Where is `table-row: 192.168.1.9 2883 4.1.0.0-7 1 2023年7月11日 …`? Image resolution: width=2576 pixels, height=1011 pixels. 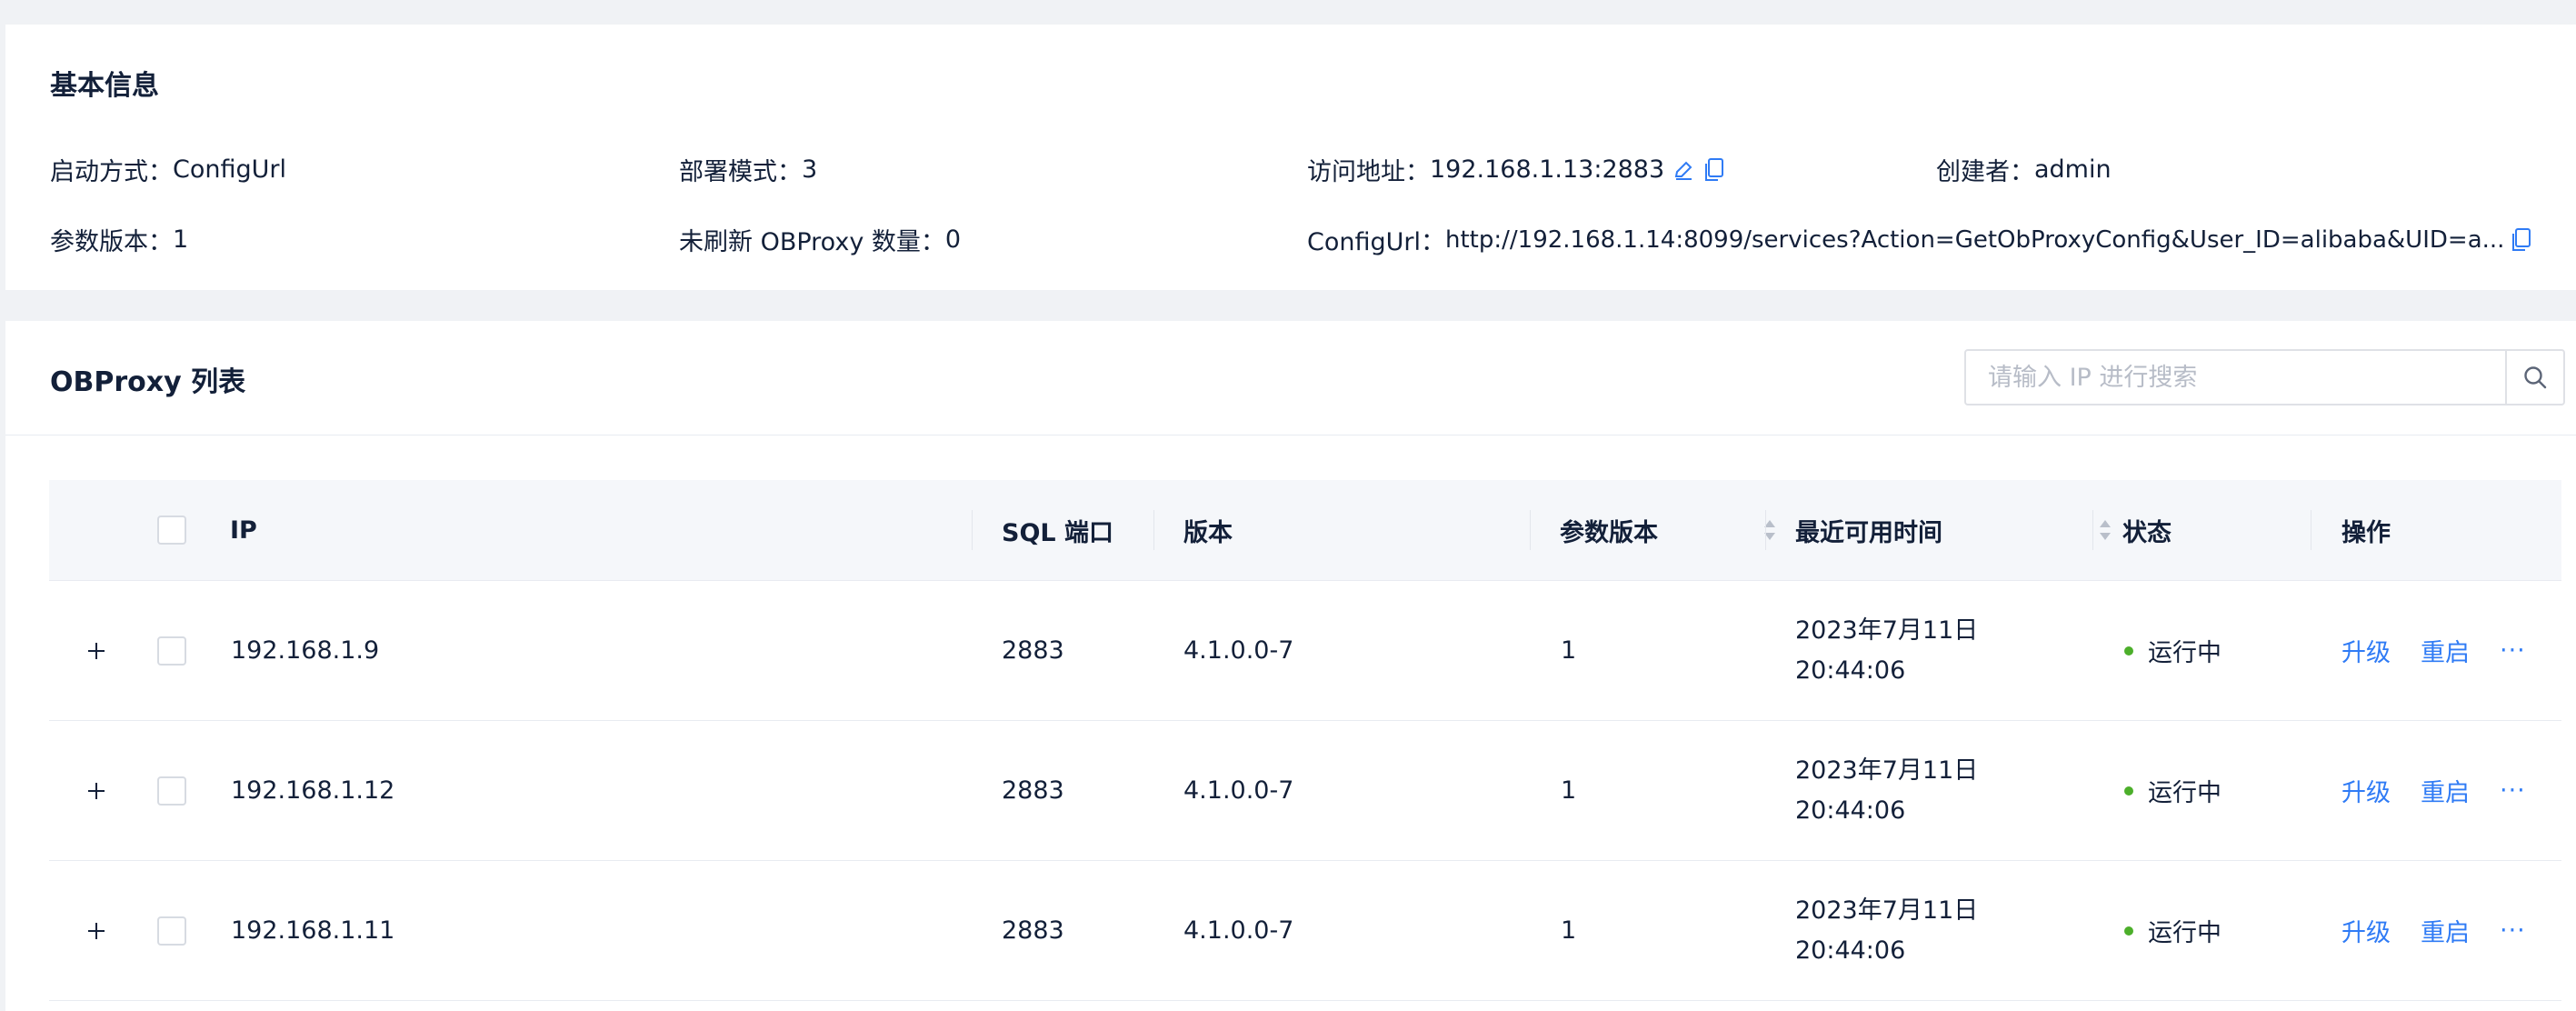
table-row: 192.168.1.9 2883 4.1.0.0-7 1 2023年7月11日 … is located at coordinates (1305, 651).